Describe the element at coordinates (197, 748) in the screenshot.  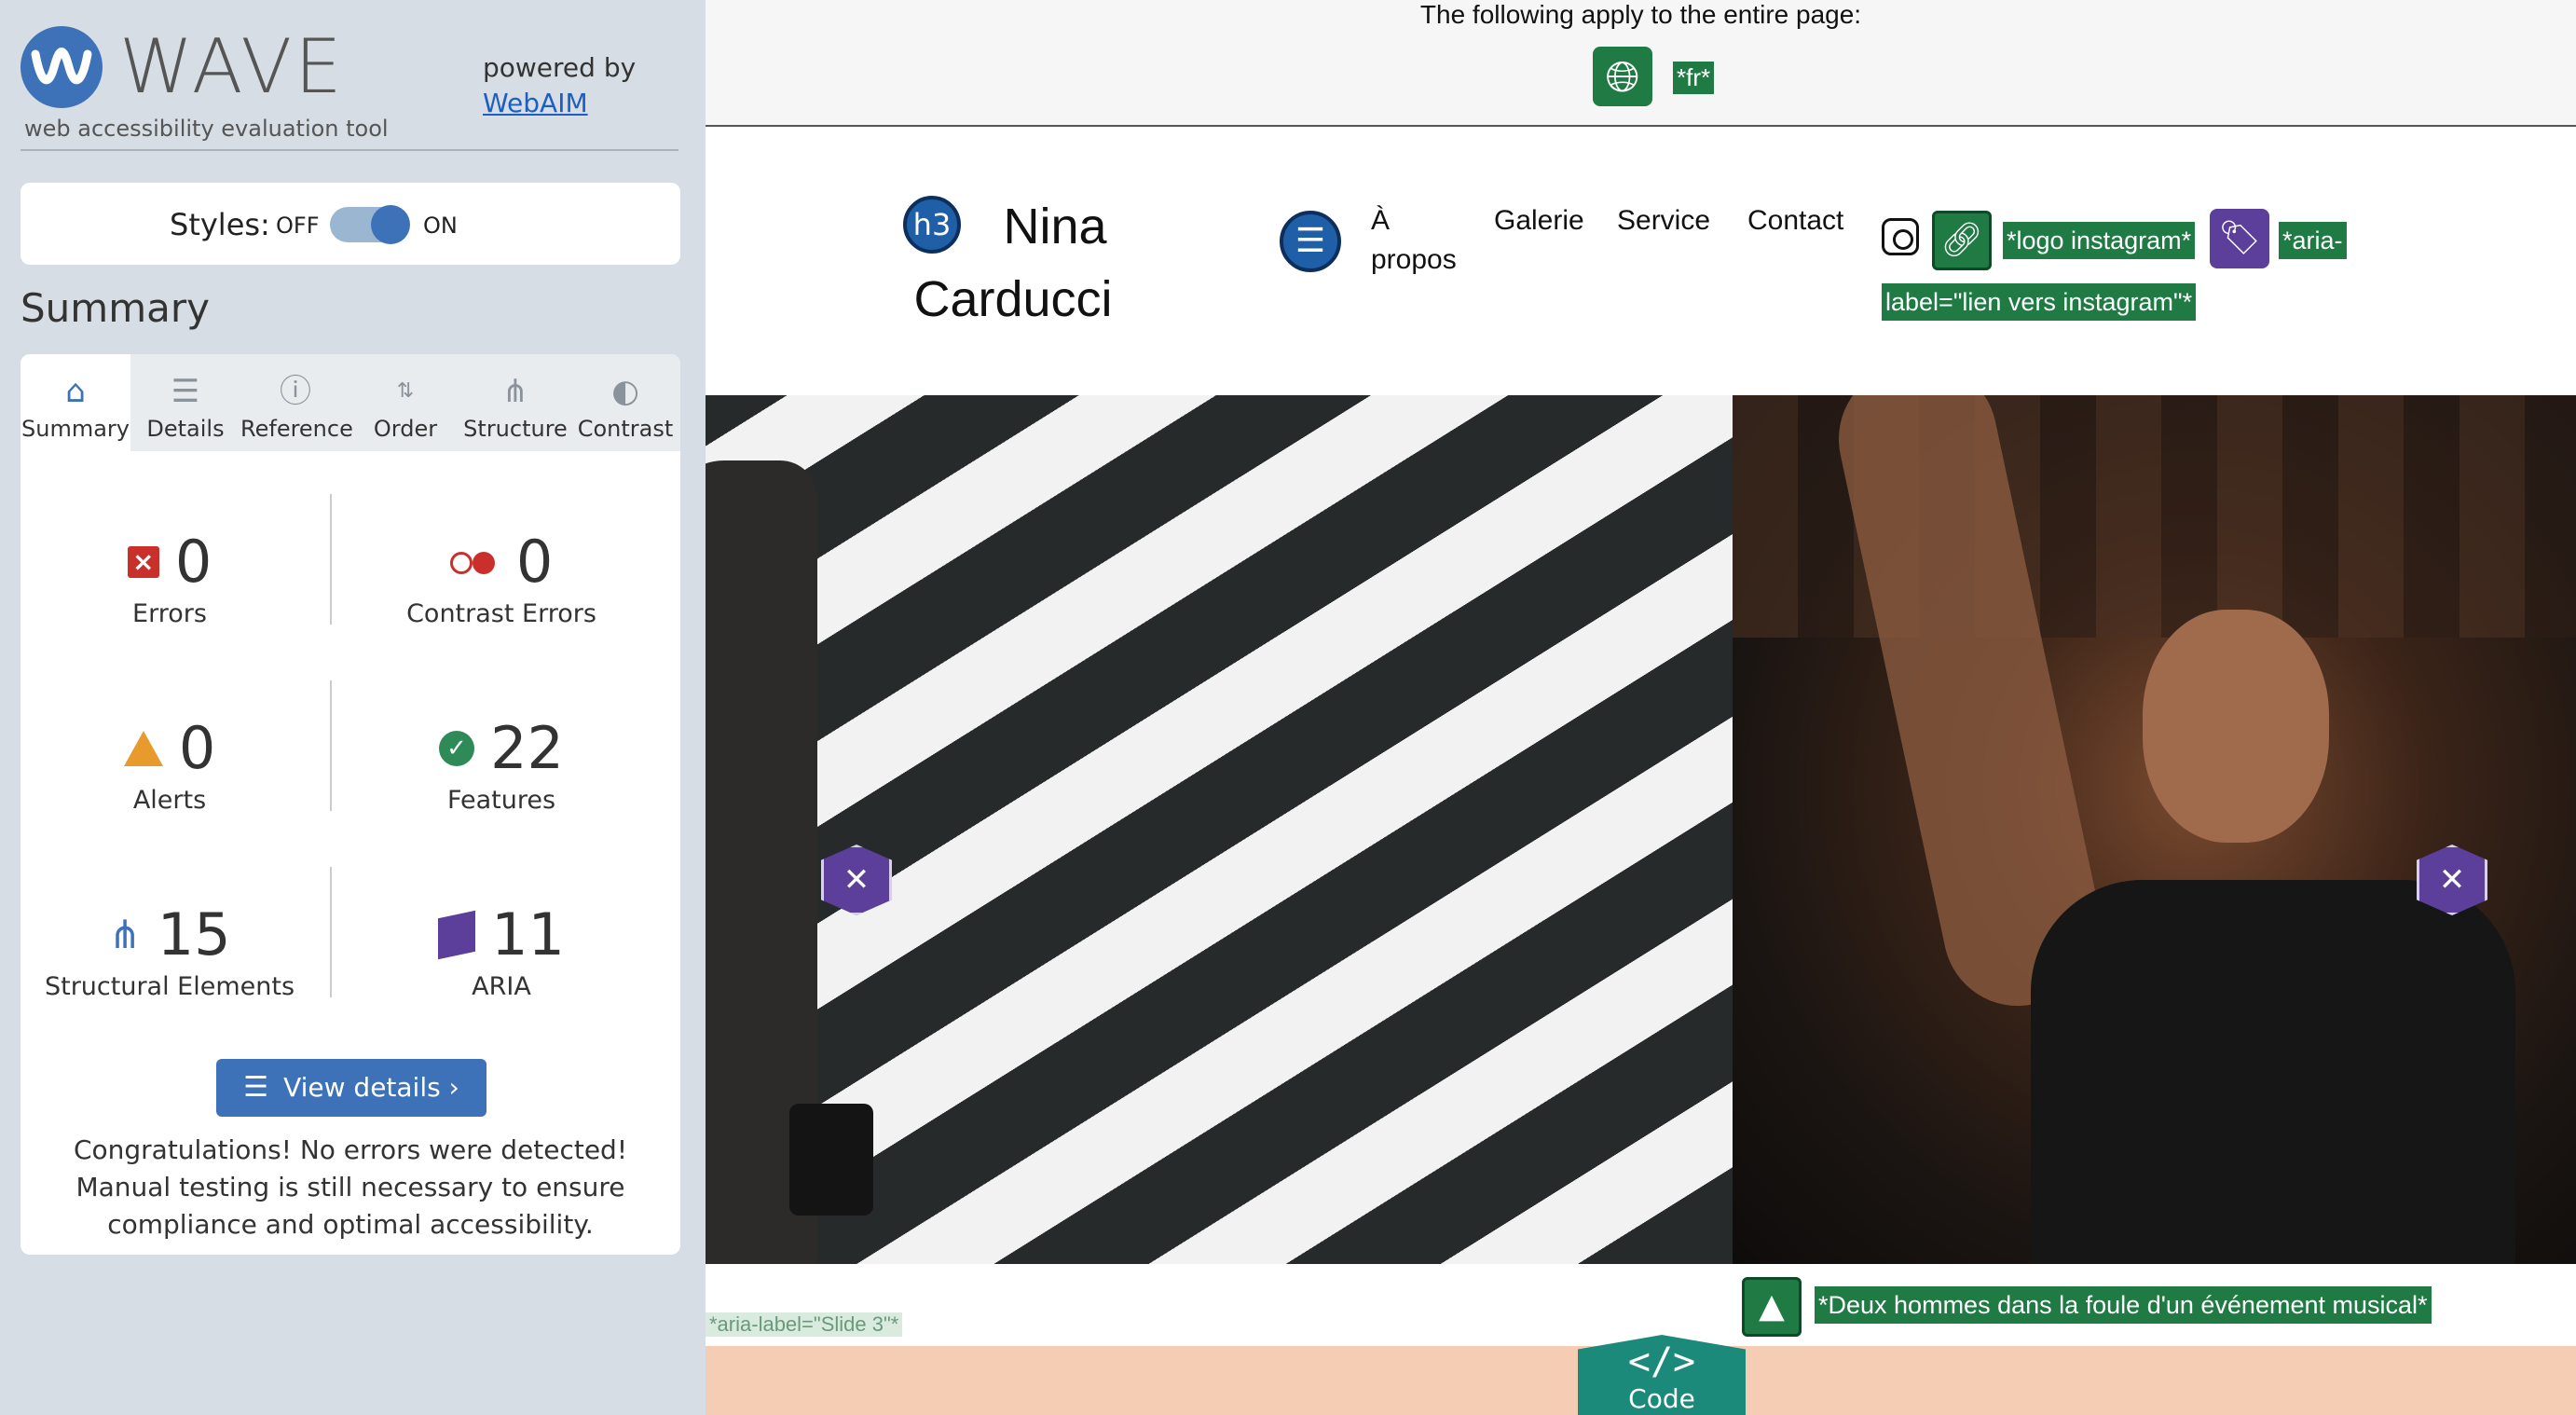
I see `alerts-count: 0` at that location.